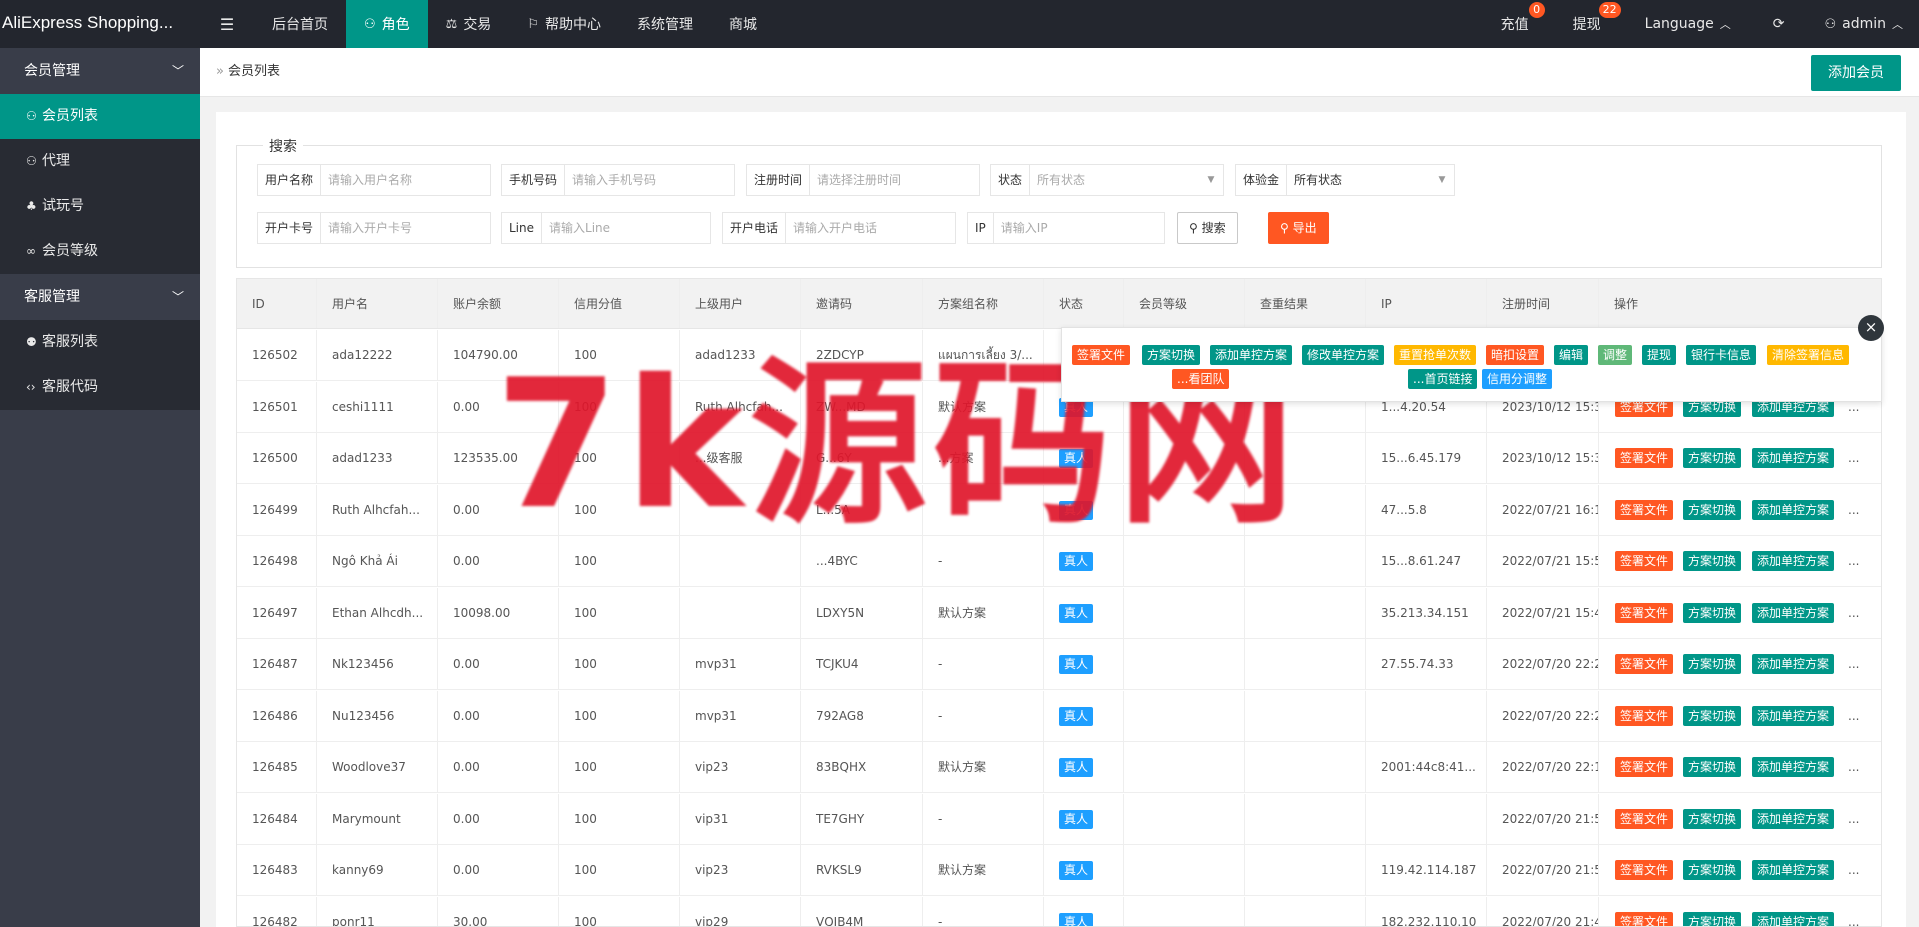 The width and height of the screenshot is (1919, 927). I want to click on ip-field: IP 请输入IP, so click(1066, 228).